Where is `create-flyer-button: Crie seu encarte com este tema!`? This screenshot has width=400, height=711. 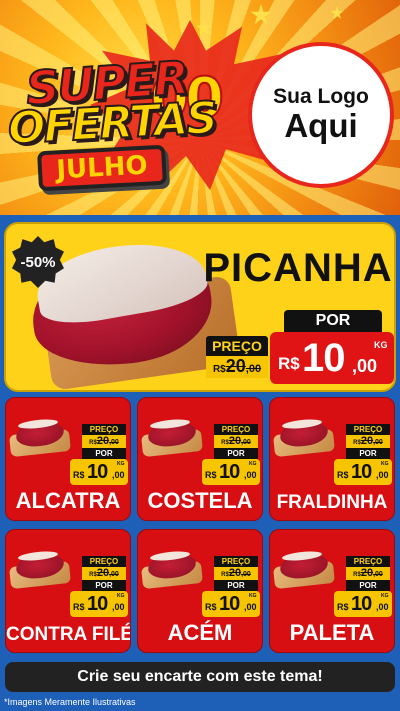
create-flyer-button: Crie seu encarte com este tema! is located at coordinates (200, 677).